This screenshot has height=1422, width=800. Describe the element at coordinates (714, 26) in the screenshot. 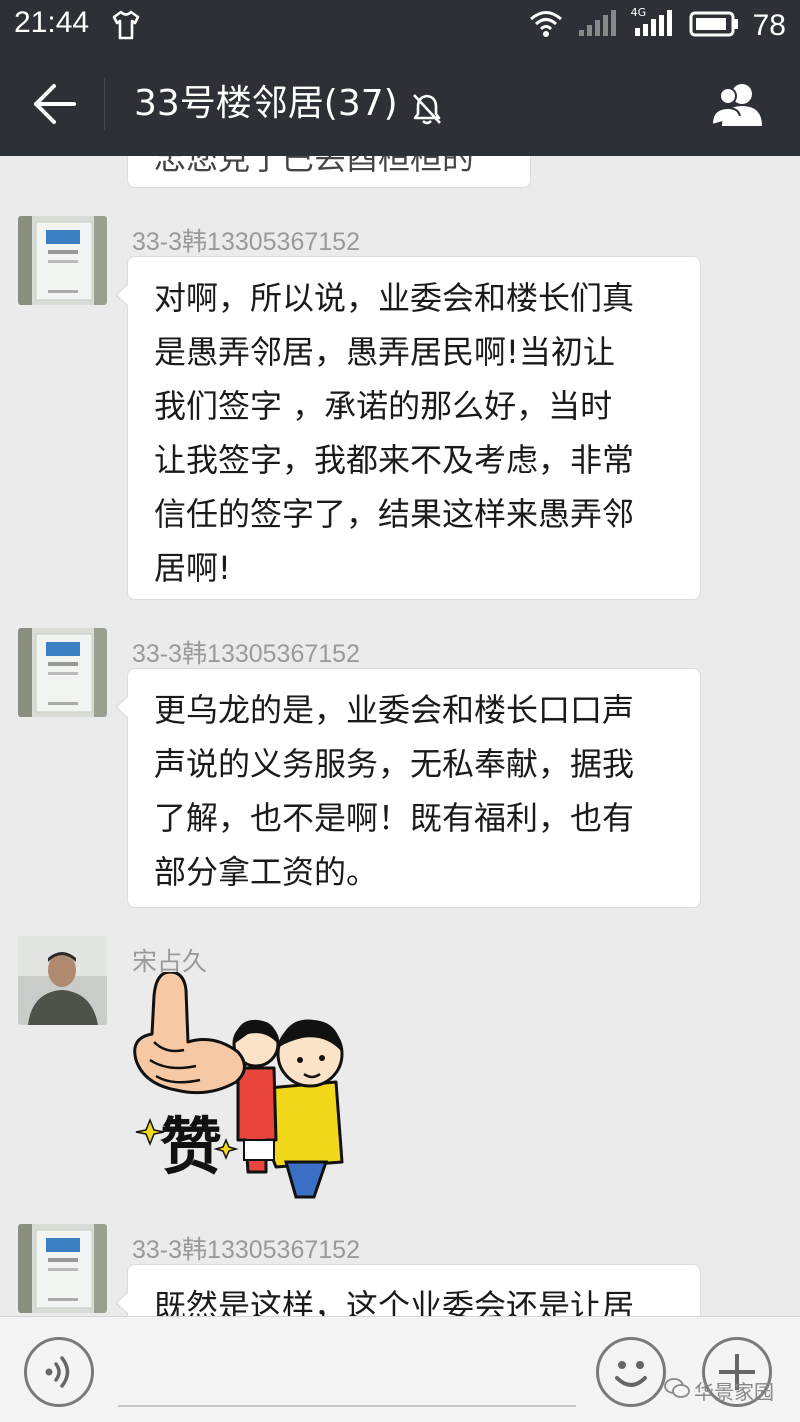

I see `battery-icon` at that location.